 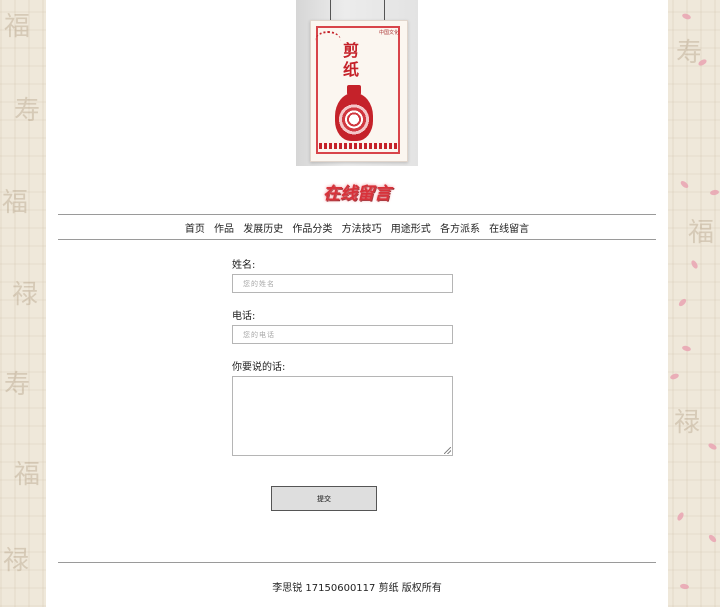 What do you see at coordinates (224, 229) in the screenshot?
I see `nav-item-works: 作品` at bounding box center [224, 229].